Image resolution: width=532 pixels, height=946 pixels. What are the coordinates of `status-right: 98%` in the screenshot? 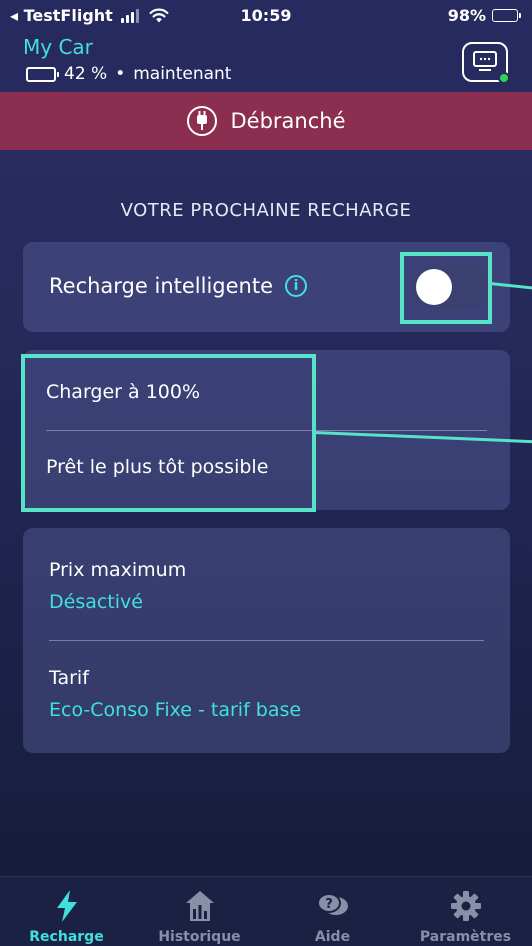 It's located at (484, 15).